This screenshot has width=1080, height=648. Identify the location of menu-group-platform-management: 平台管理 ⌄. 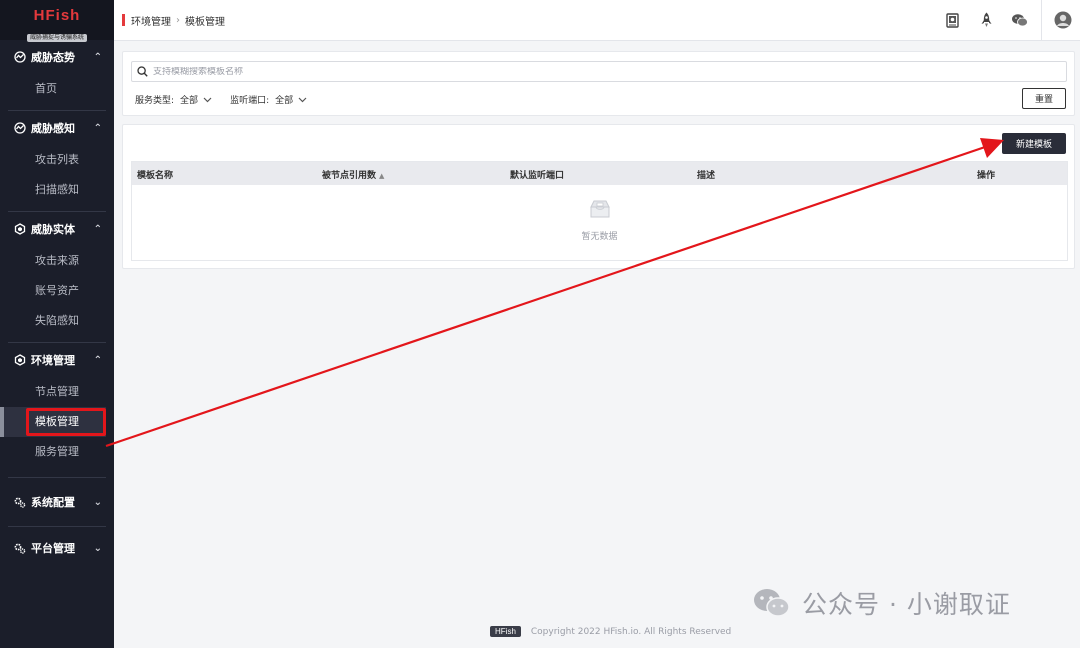
(57, 546).